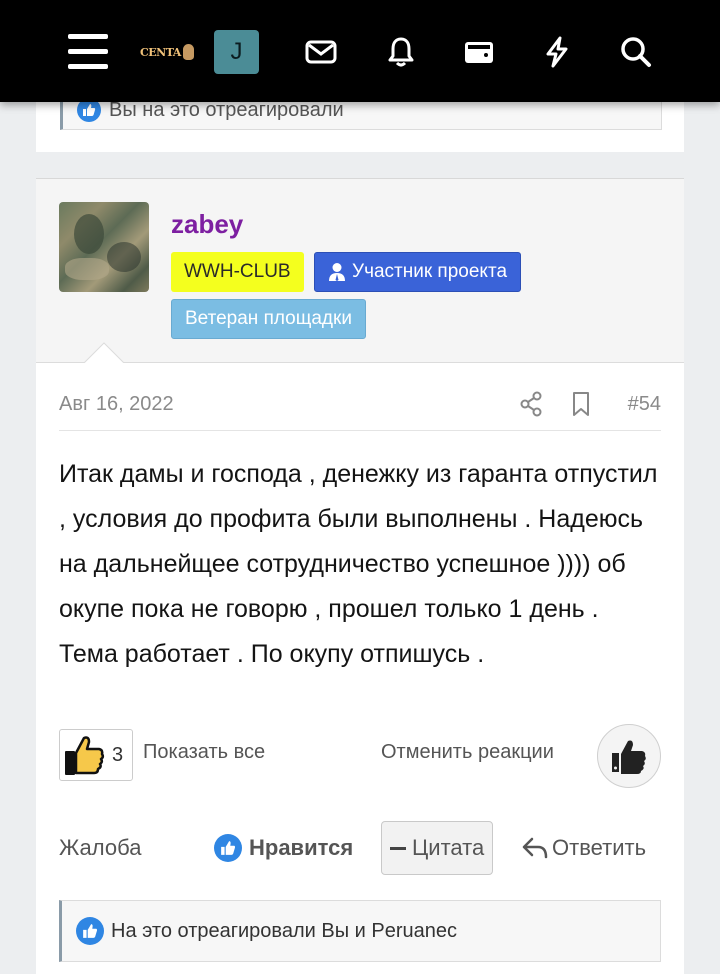 This screenshot has width=720, height=974. I want to click on reactions-row: 3 Показать все Отменить реакции, so click(360, 758).